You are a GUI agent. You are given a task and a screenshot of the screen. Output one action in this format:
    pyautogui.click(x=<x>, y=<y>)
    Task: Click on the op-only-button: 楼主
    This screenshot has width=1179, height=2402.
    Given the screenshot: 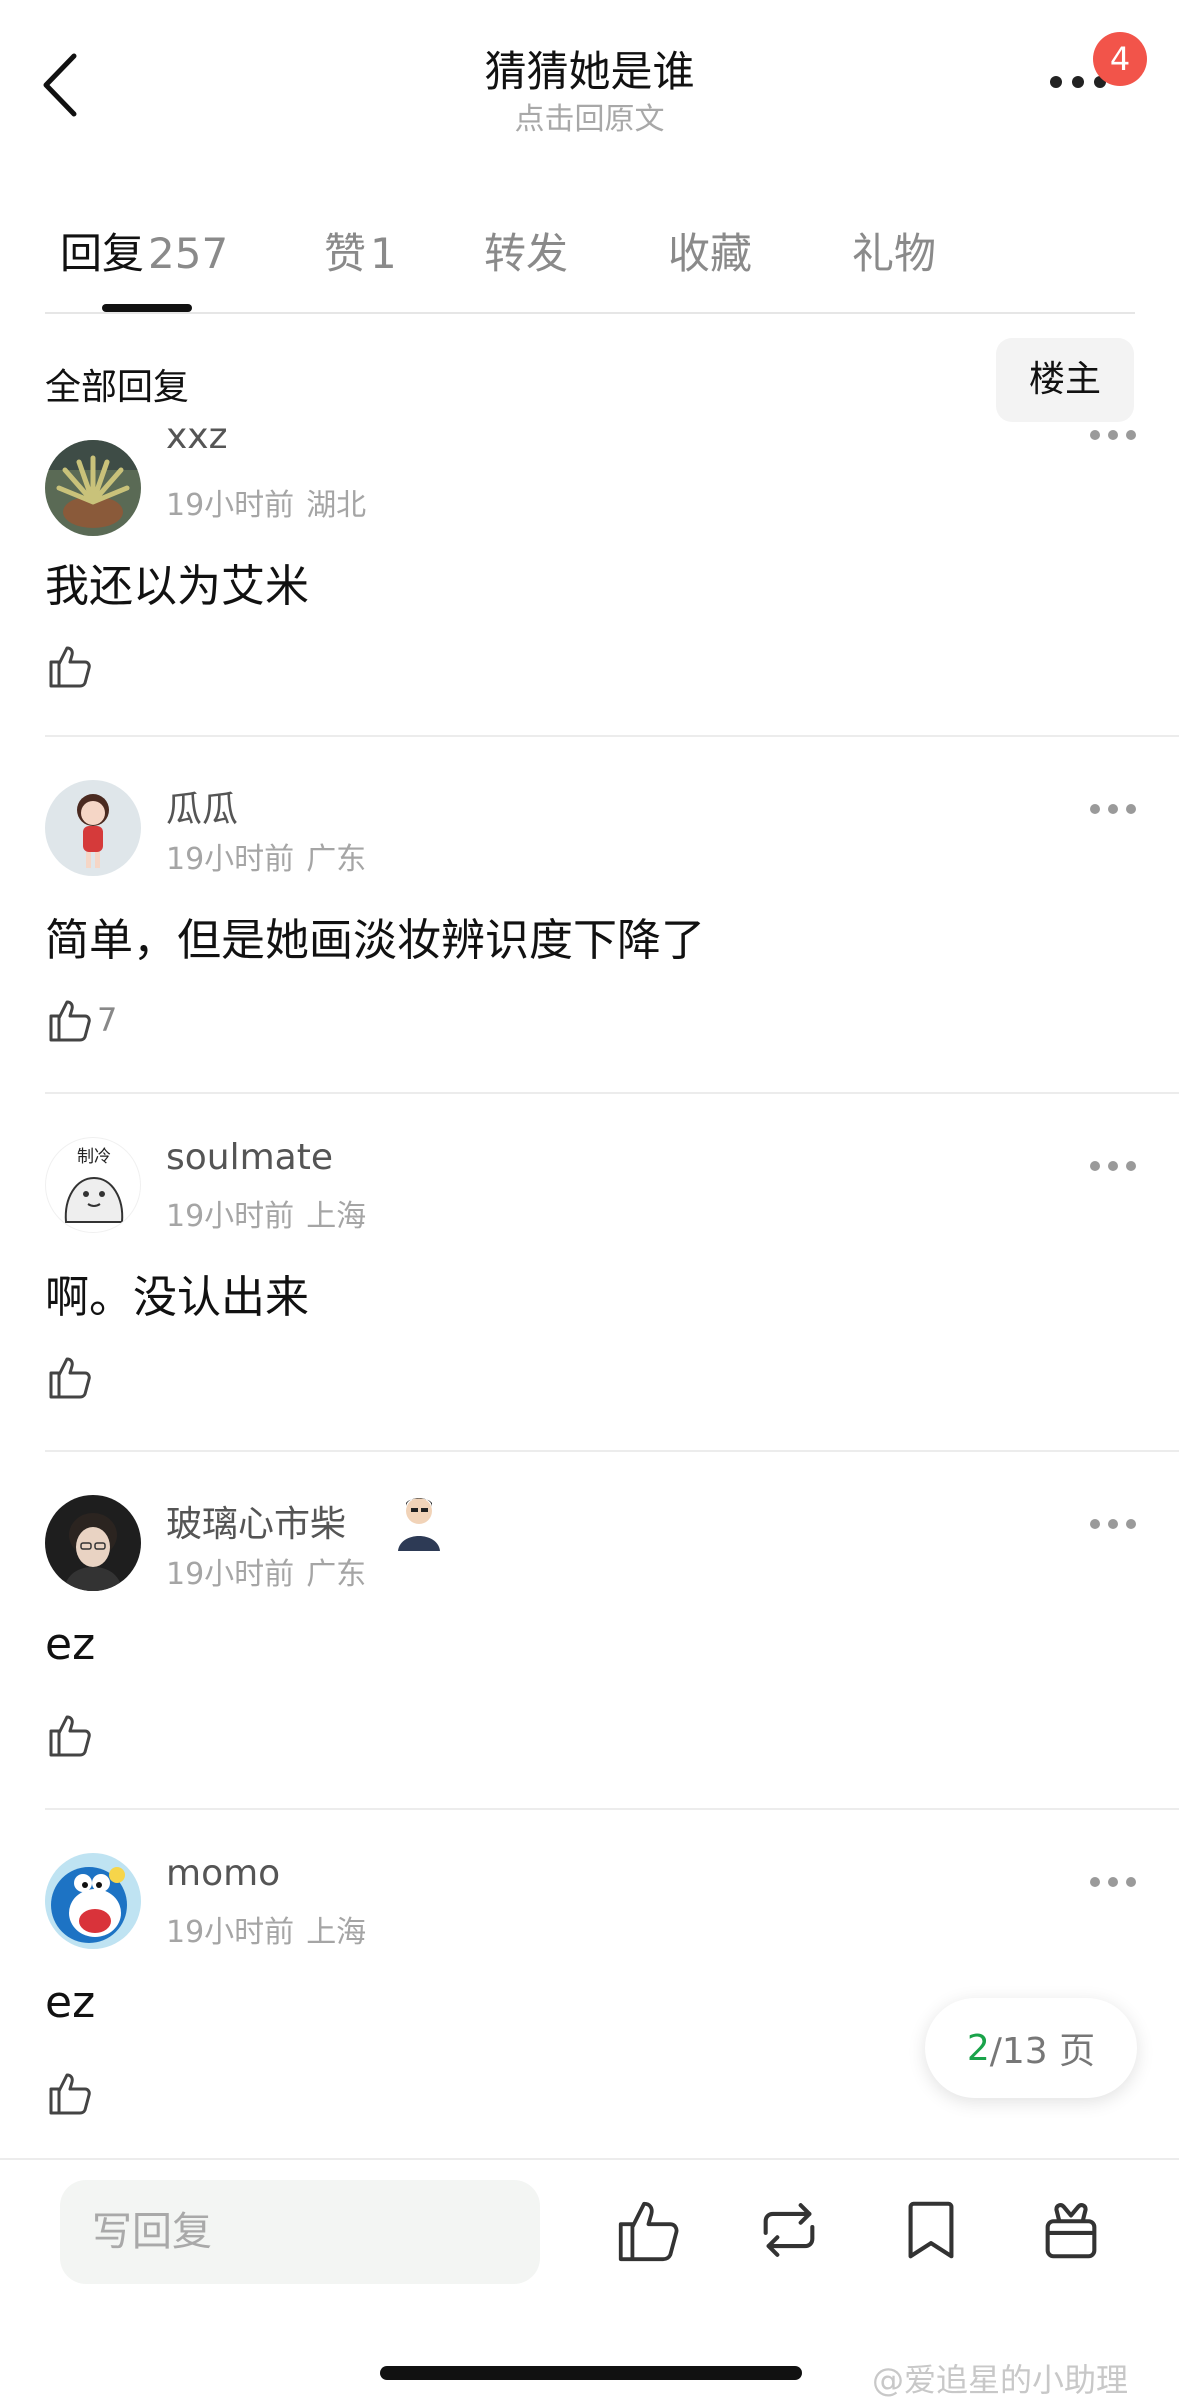 What is the action you would take?
    pyautogui.click(x=1065, y=380)
    